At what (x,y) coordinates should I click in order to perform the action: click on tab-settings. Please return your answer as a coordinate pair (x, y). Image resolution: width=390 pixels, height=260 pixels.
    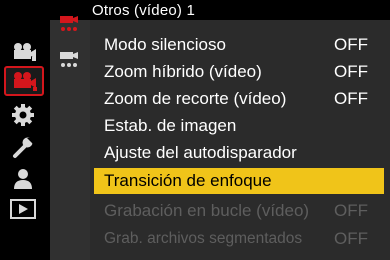
    Looking at the image, I should click on (23, 115).